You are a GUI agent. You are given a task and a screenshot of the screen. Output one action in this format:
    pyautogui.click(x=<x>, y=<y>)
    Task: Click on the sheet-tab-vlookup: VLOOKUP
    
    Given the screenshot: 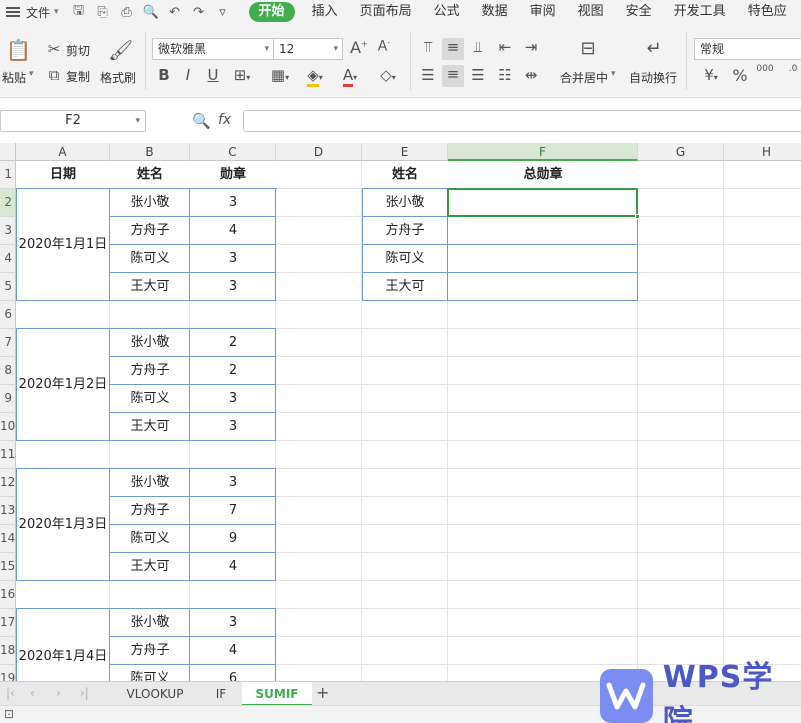 What is the action you would take?
    pyautogui.click(x=155, y=694)
    